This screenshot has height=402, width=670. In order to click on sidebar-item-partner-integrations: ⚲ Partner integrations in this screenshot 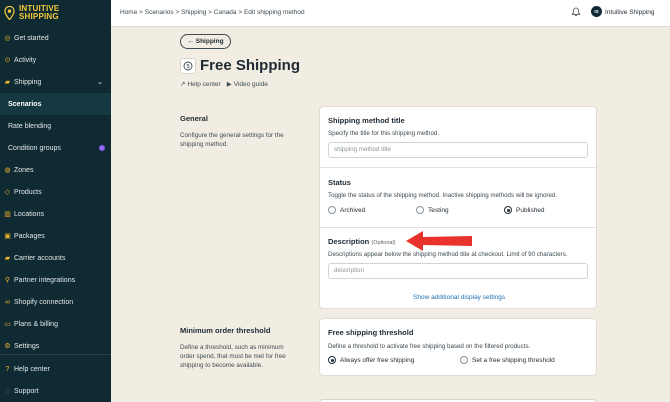, I will do `click(55, 280)`.